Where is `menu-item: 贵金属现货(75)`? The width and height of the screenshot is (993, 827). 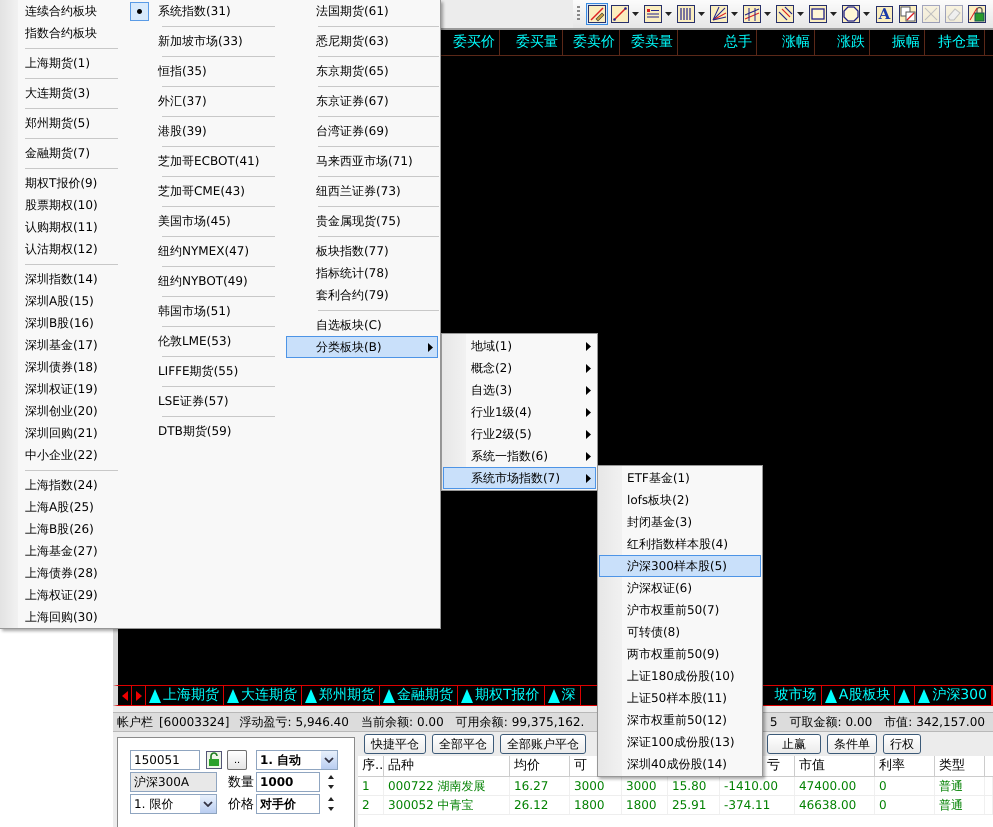
menu-item: 贵金属现货(75) is located at coordinates (362, 221).